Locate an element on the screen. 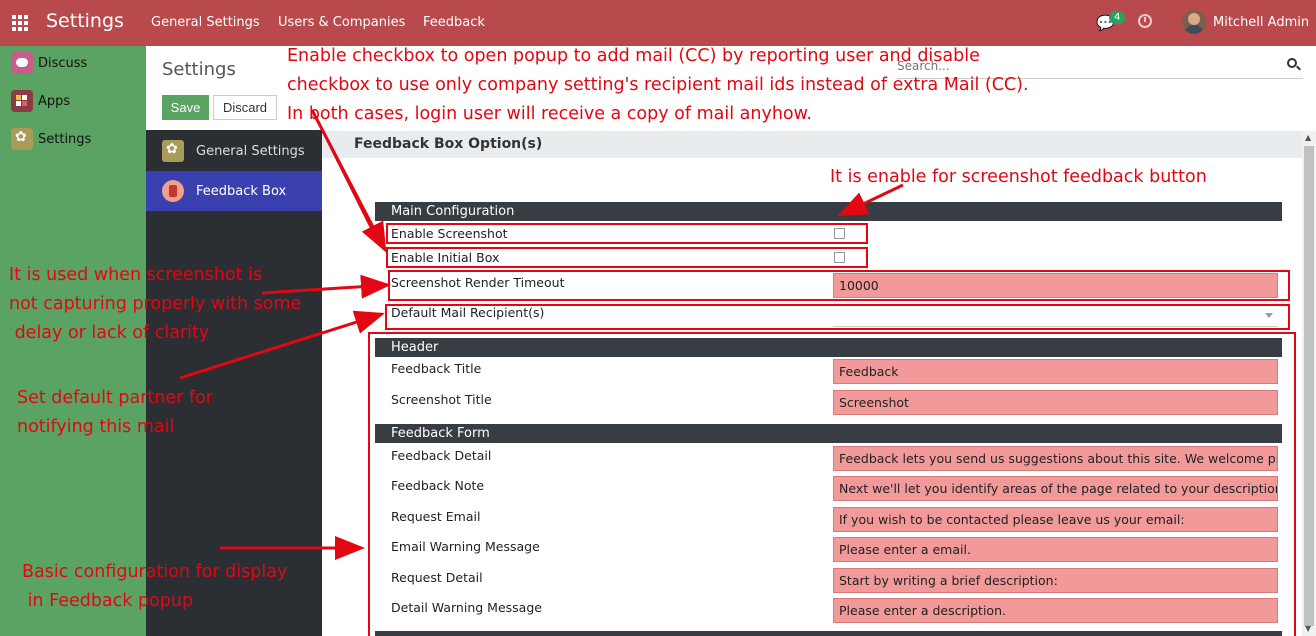 This screenshot has height=636, width=1316. discard-button: Discard is located at coordinates (245, 107).